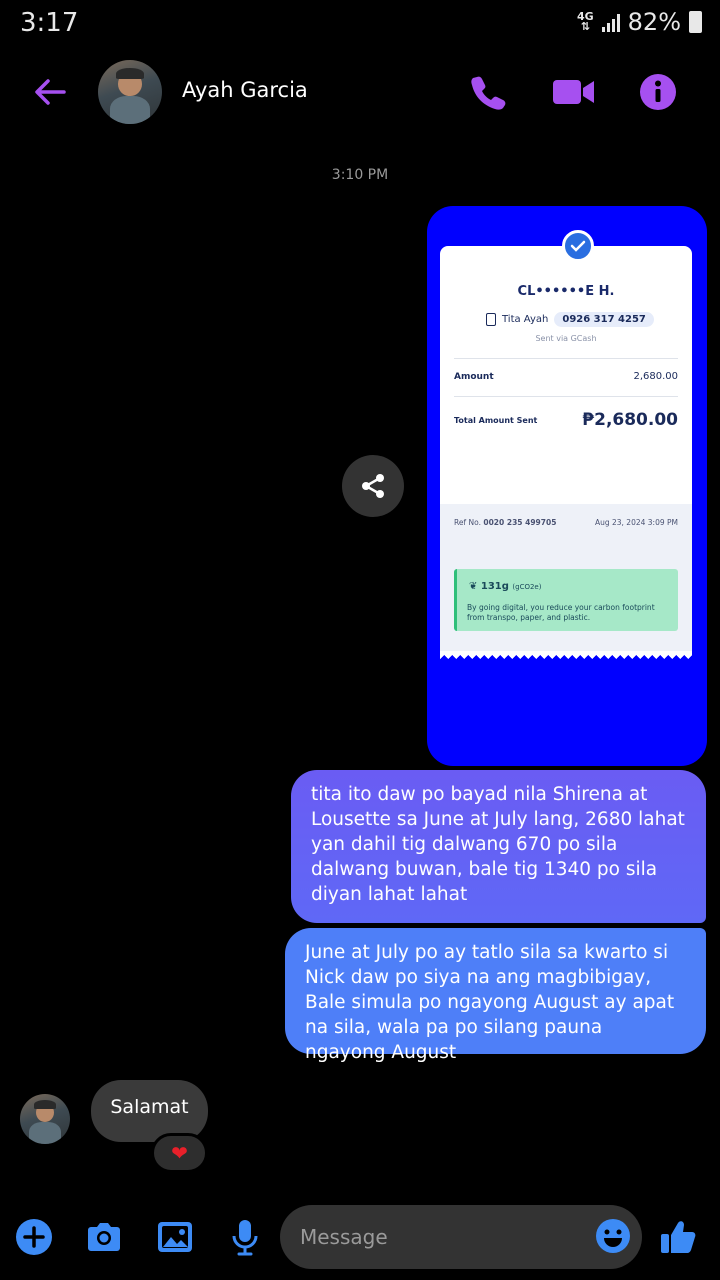 This screenshot has width=720, height=1280. Describe the element at coordinates (610, 22) in the screenshot. I see `signal-icon` at that location.